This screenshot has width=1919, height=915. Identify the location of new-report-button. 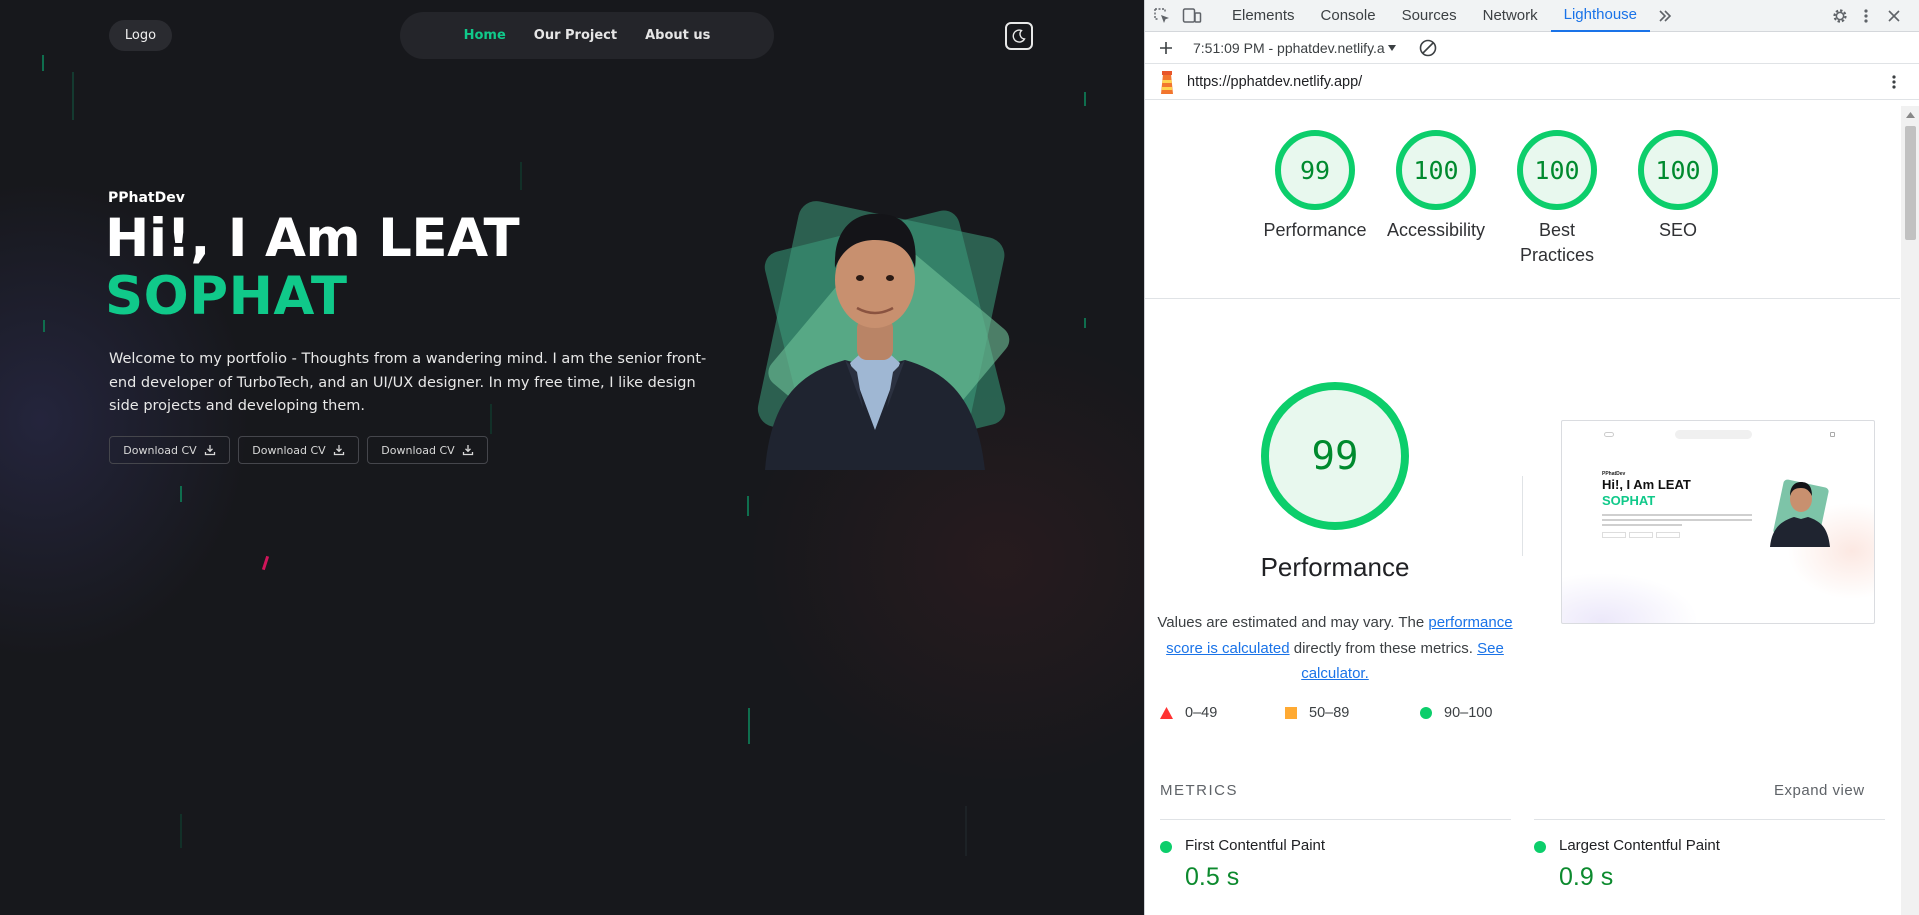
(1166, 48).